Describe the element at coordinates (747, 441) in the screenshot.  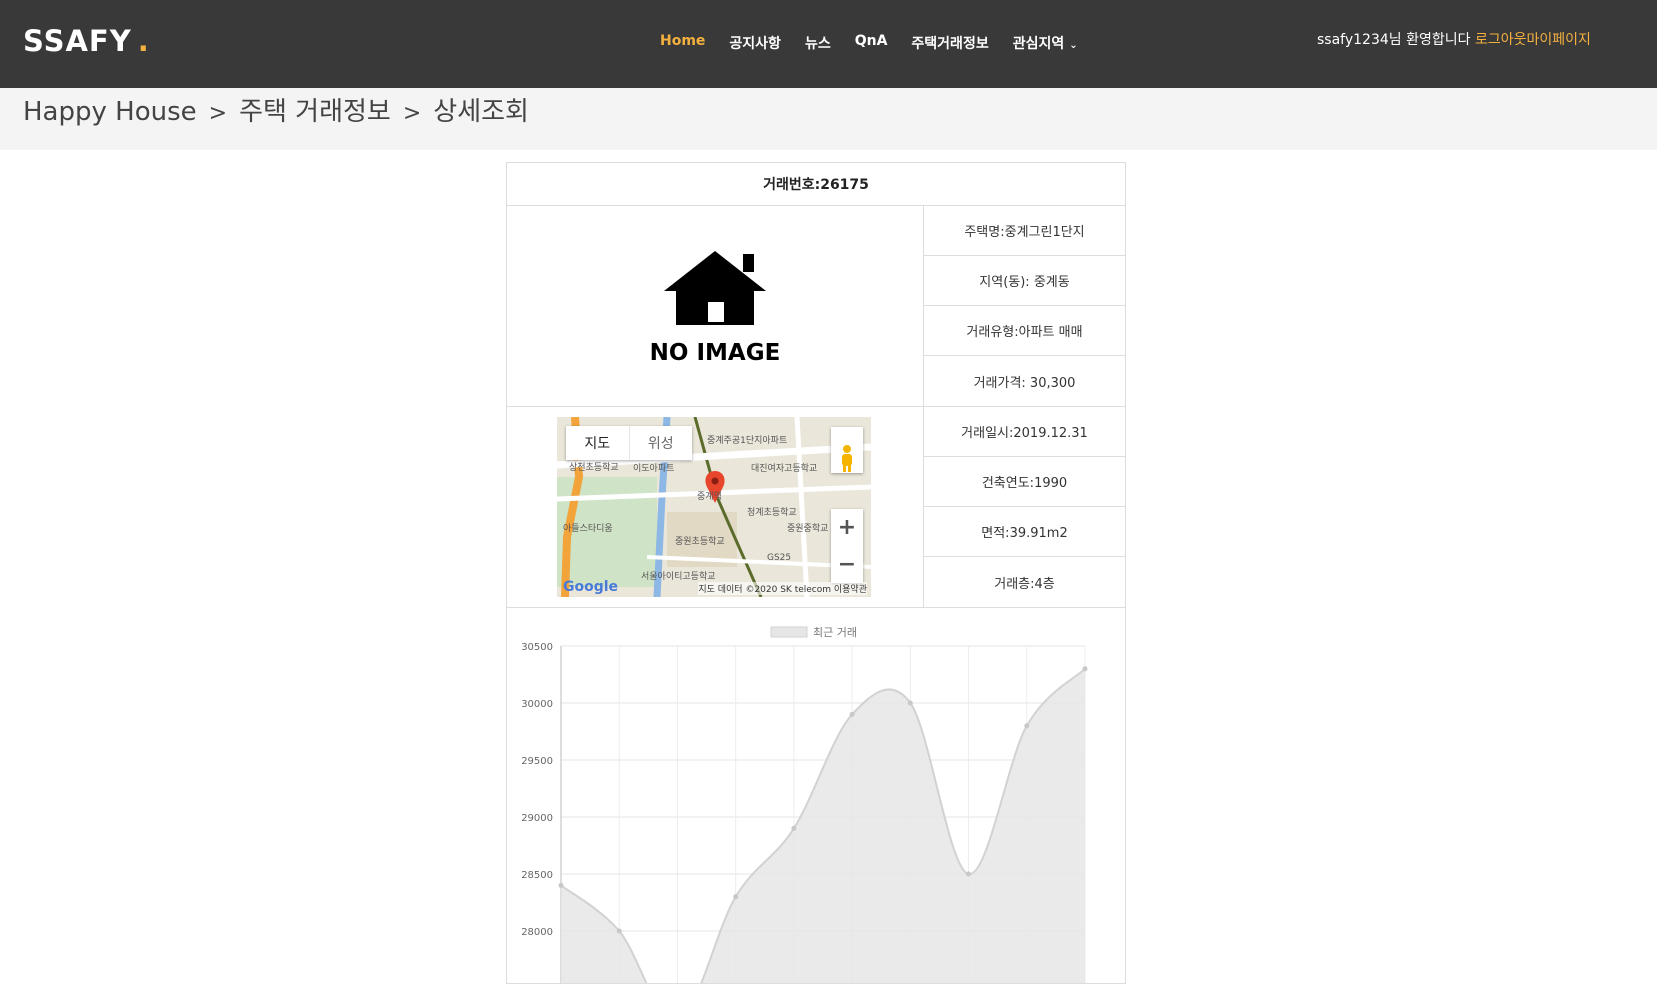
I see `map-label: 중계주공1단지아파트` at that location.